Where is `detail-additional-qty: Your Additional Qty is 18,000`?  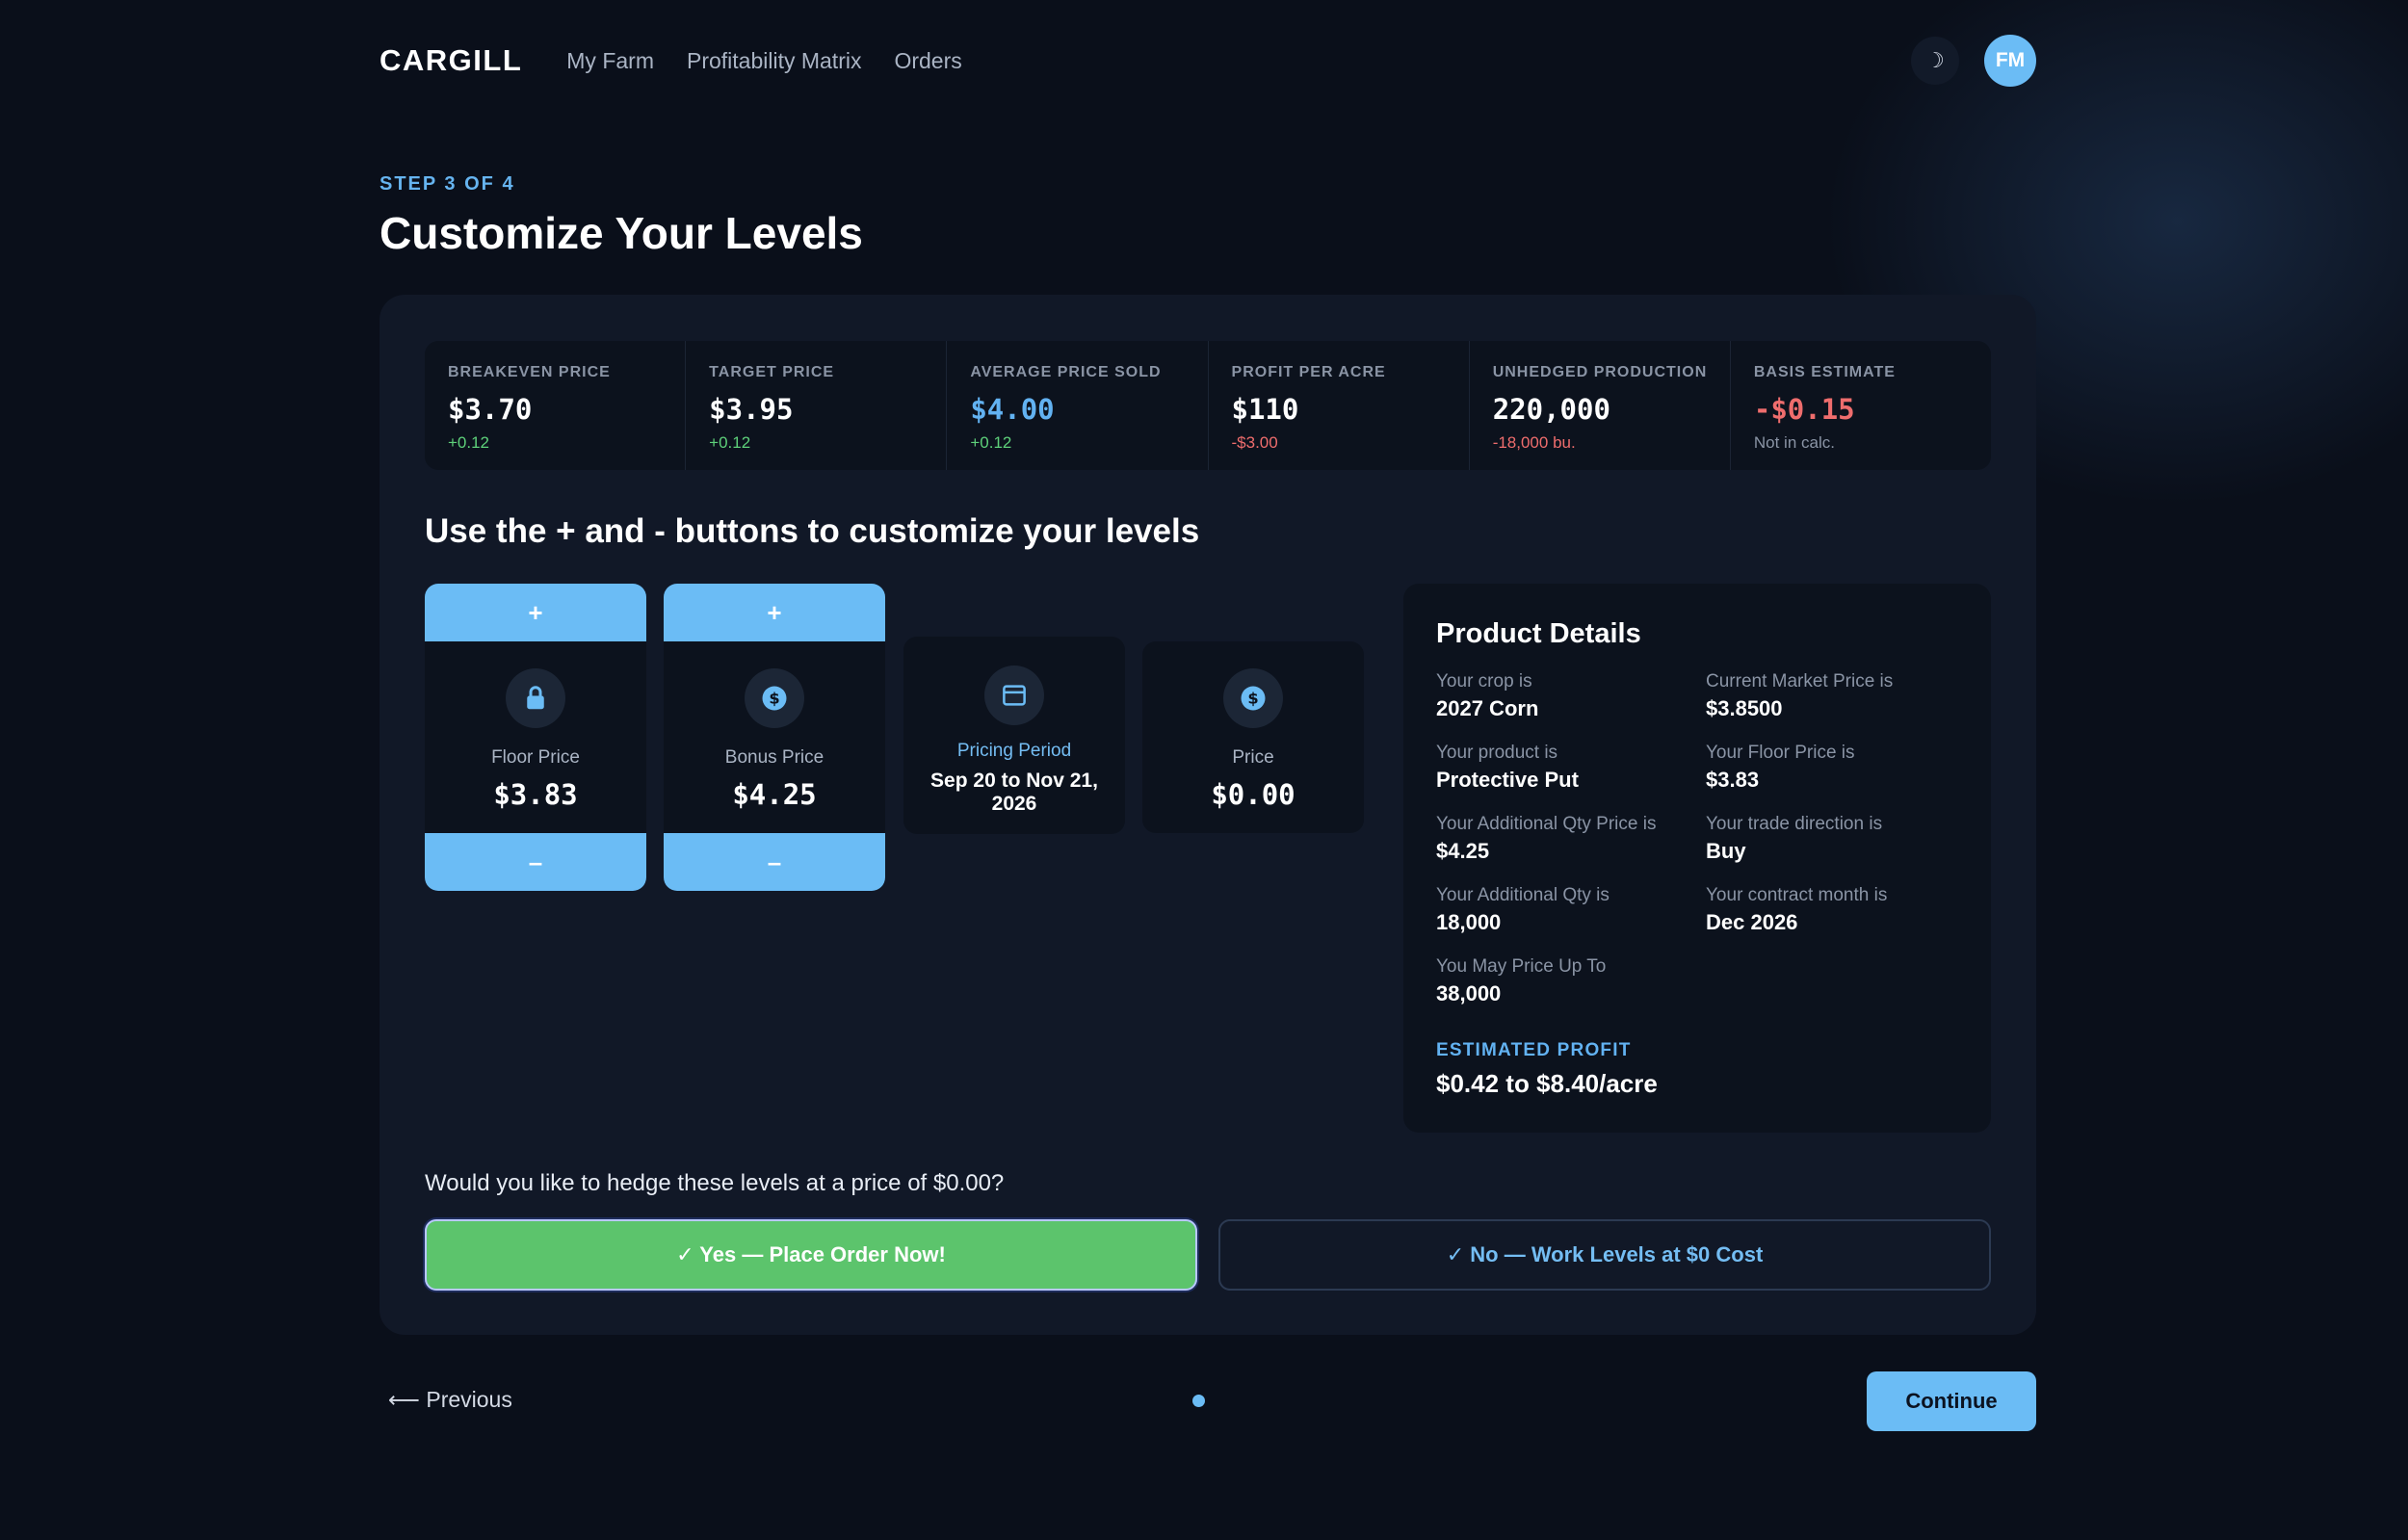 detail-additional-qty: Your Additional Qty is 18,000 is located at coordinates (1566, 910).